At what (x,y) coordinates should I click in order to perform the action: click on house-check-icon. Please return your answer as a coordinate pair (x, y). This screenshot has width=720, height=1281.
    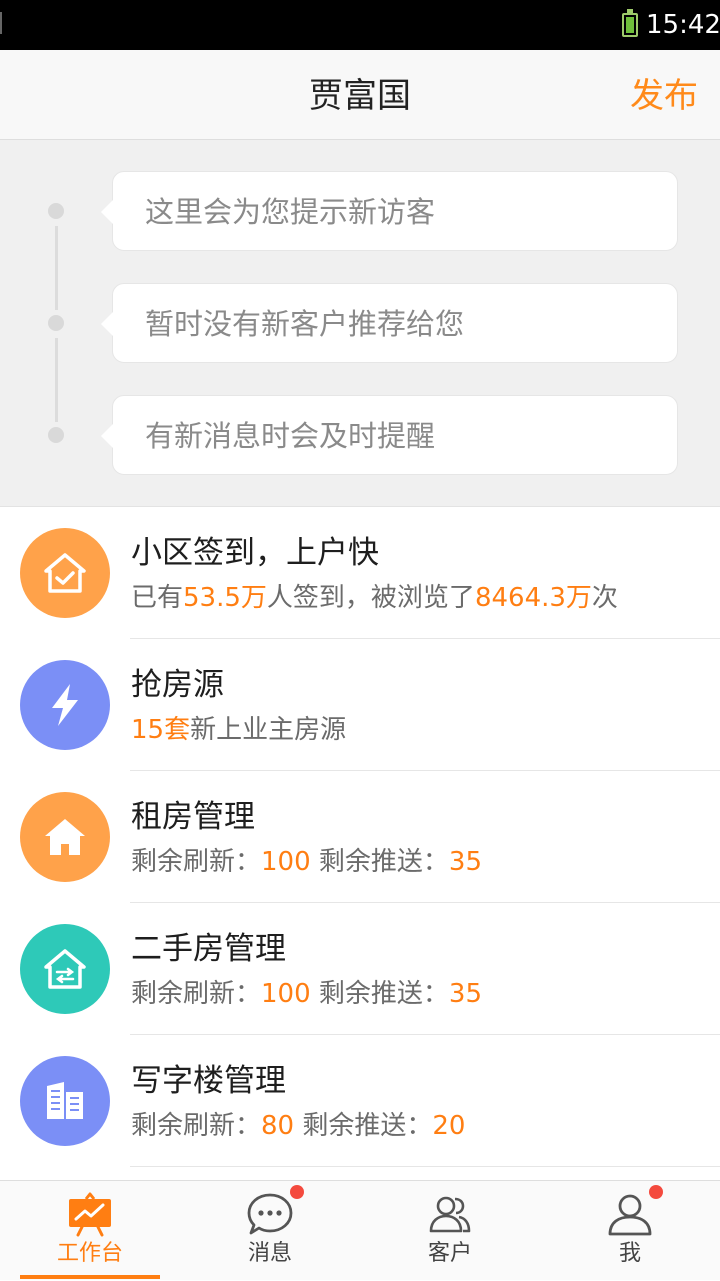
    Looking at the image, I should click on (65, 573).